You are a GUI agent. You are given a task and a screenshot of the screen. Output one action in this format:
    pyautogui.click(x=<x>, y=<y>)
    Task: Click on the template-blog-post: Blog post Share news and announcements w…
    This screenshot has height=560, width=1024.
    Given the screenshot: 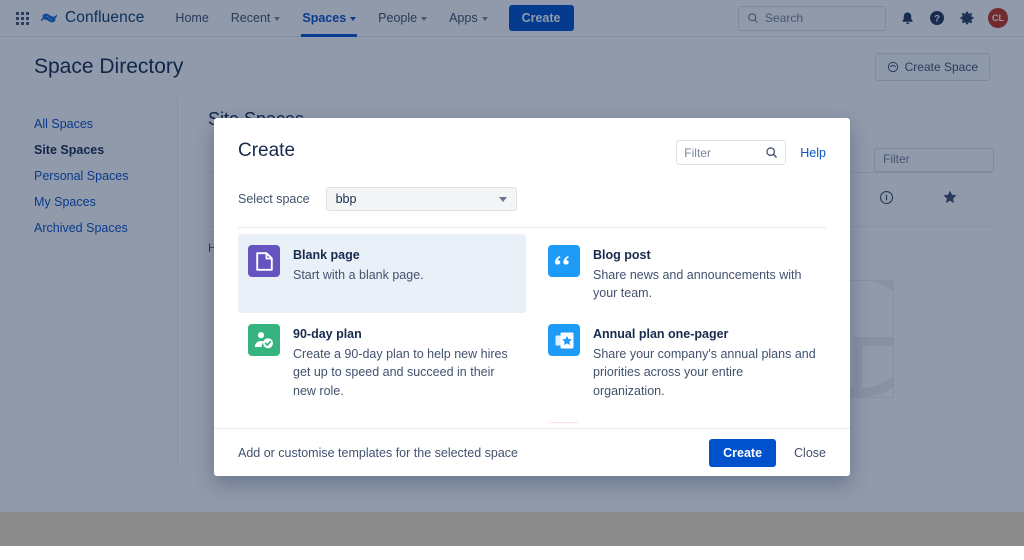 What is the action you would take?
    pyautogui.click(x=682, y=273)
    